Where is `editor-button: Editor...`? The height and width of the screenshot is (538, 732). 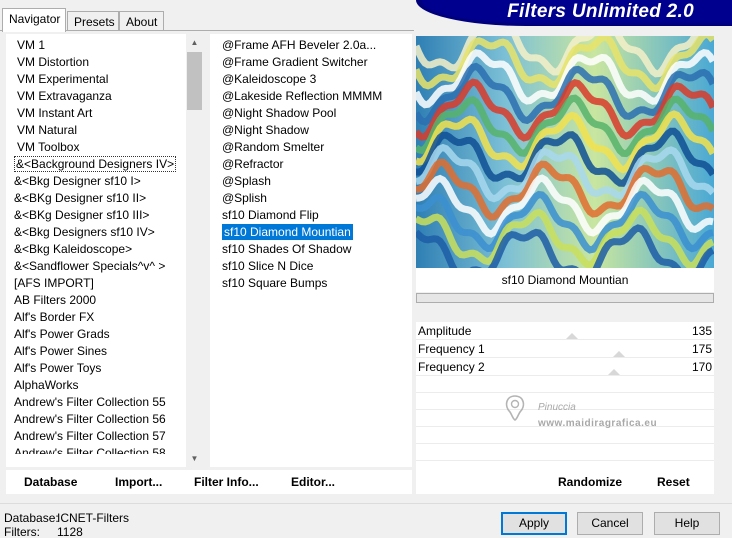
editor-button: Editor... is located at coordinates (313, 482).